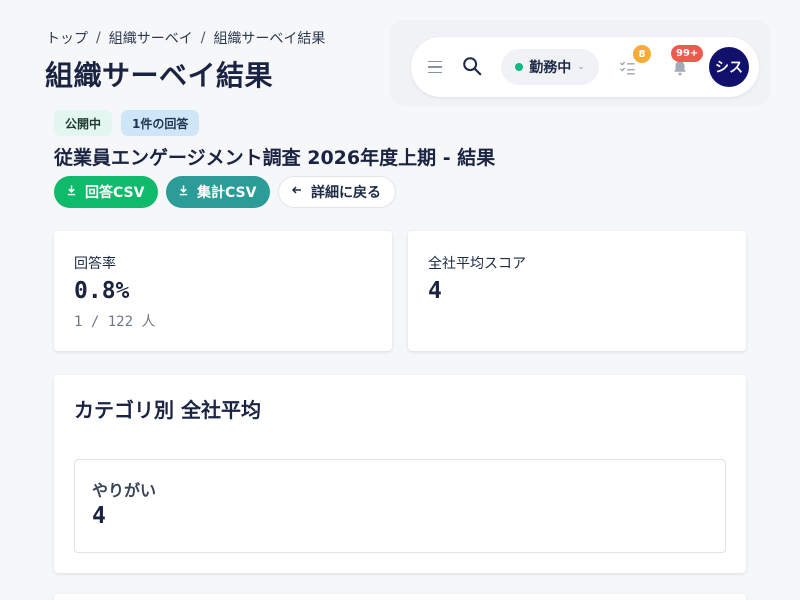 The width and height of the screenshot is (800, 600). I want to click on work-status-label: 勤務中, so click(550, 68).